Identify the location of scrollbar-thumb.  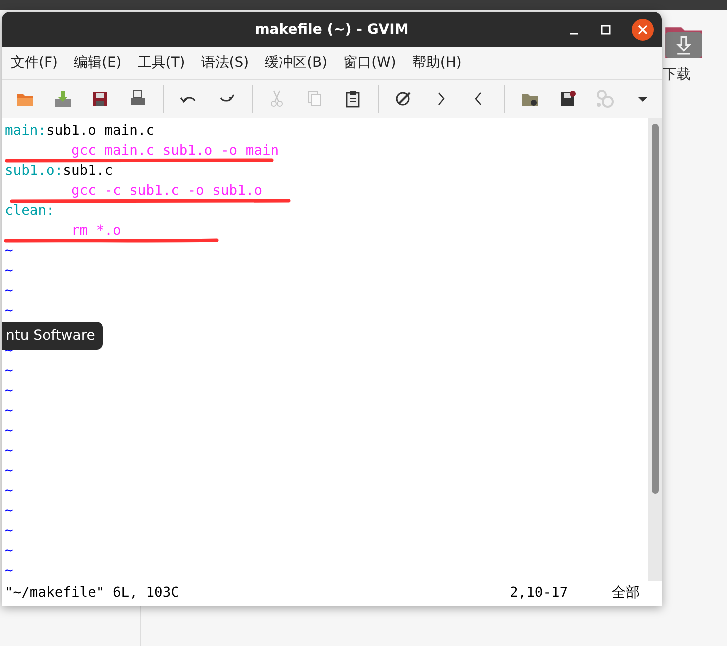
(655, 309).